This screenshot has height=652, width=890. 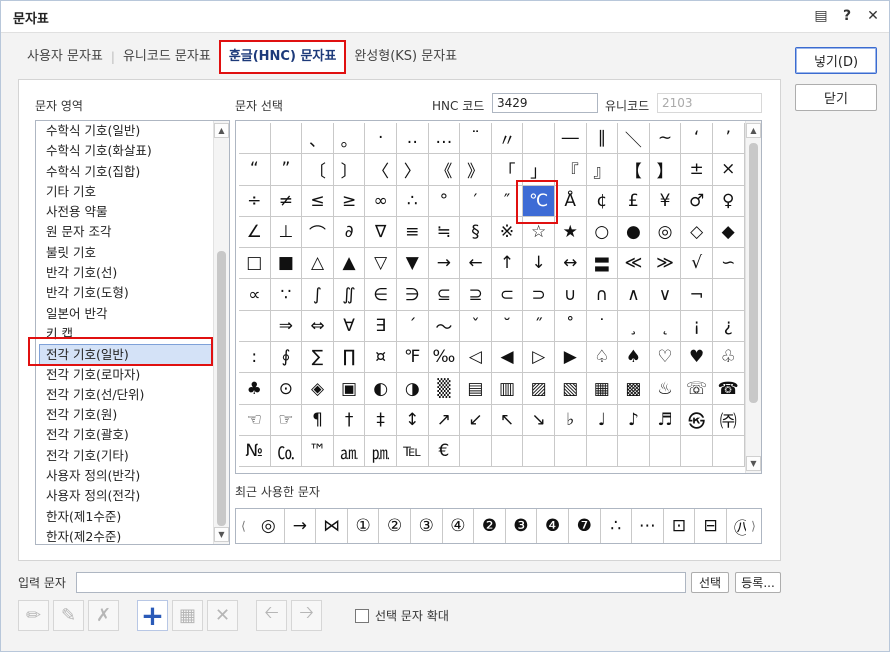 I want to click on character-cell: ˛, so click(x=665, y=326).